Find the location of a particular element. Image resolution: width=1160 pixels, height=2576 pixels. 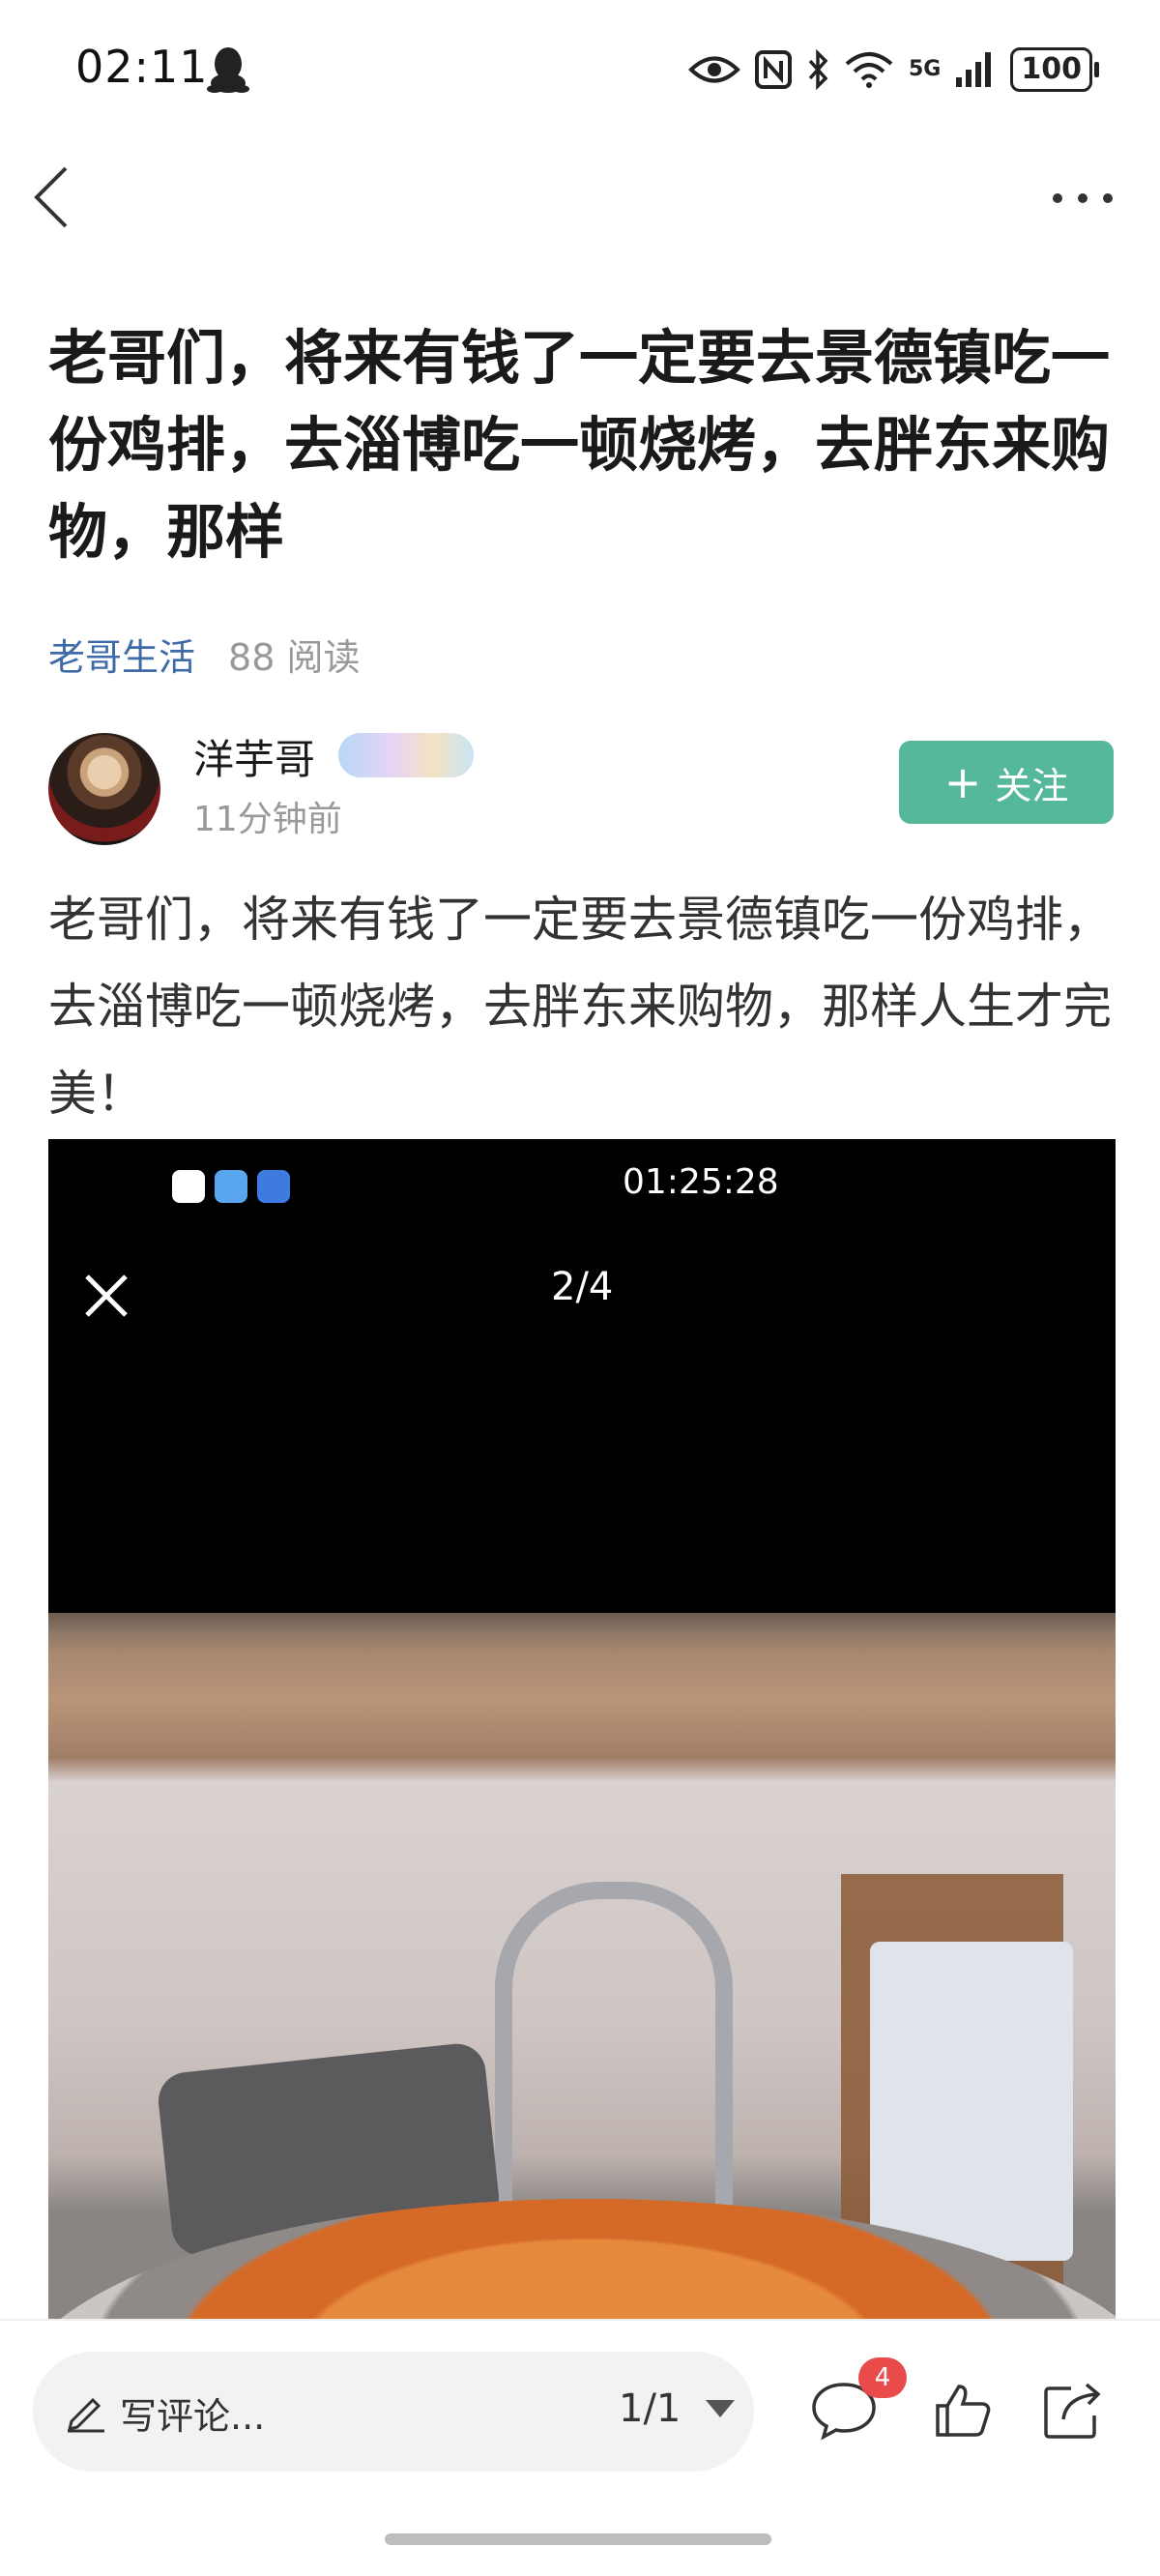

wifi-icon is located at coordinates (869, 70).